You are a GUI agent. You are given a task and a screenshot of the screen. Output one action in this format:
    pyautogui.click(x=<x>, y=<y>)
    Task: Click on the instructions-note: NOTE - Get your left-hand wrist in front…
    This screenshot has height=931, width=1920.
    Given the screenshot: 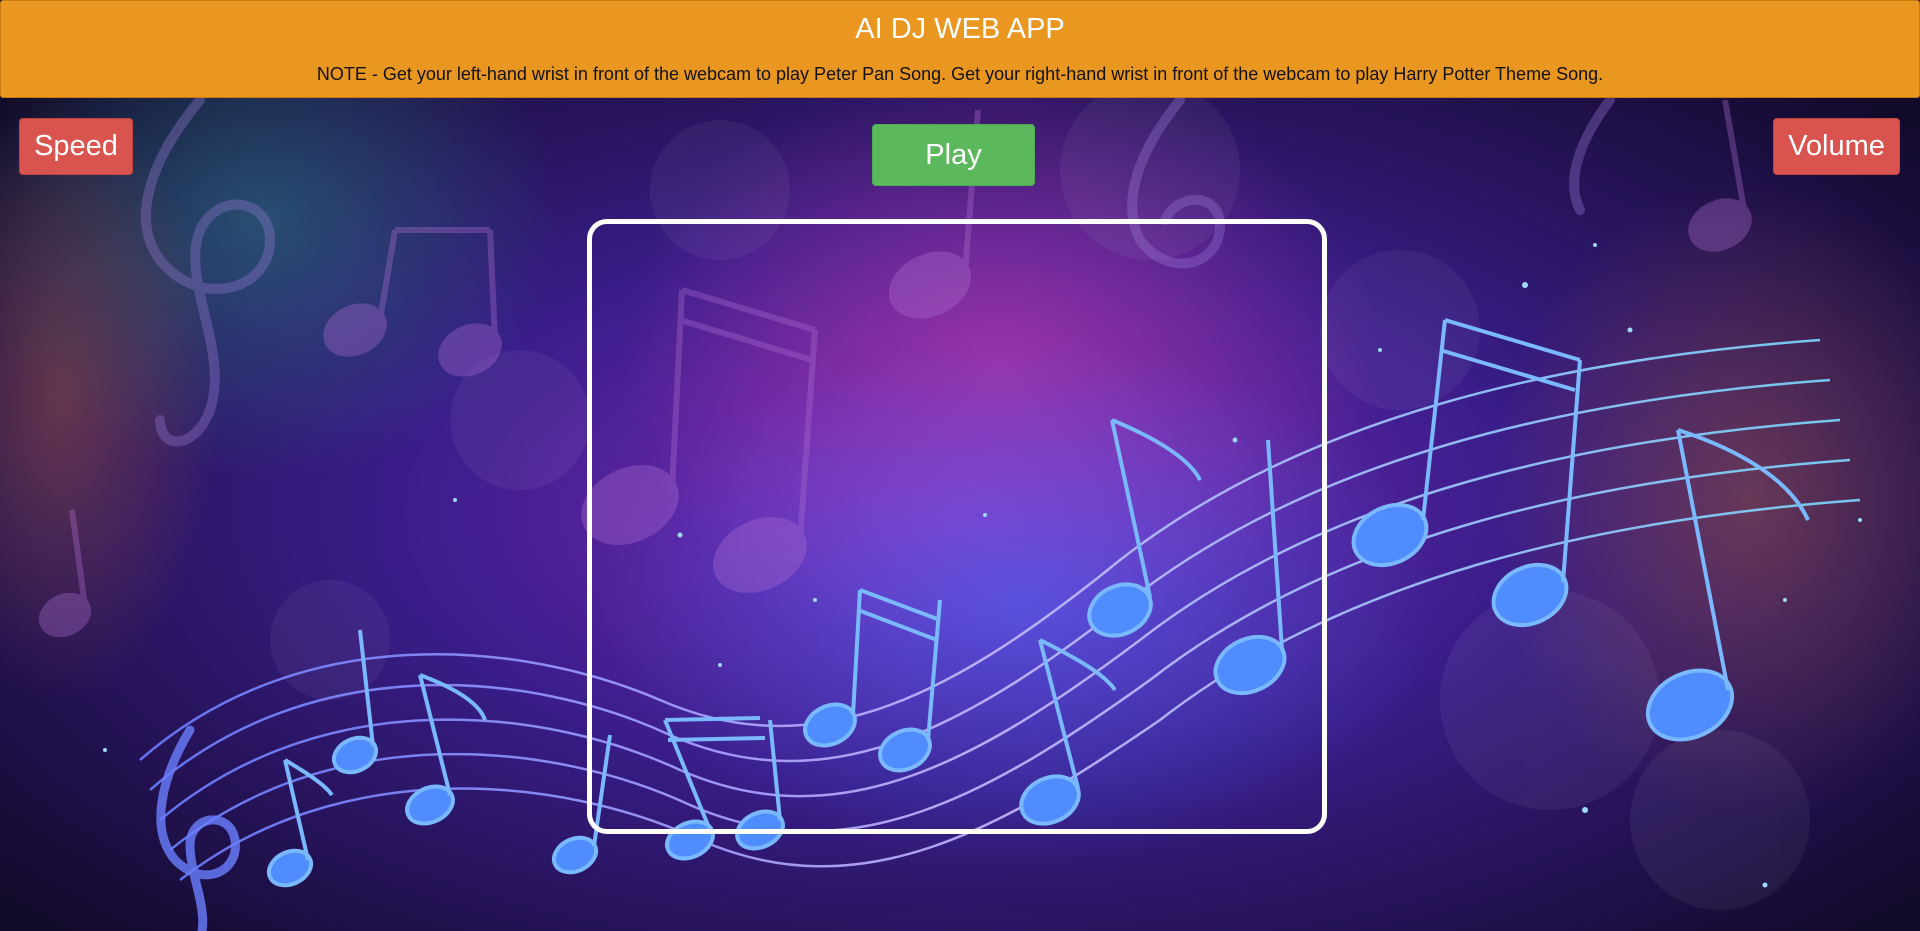 What is the action you would take?
    pyautogui.click(x=960, y=74)
    